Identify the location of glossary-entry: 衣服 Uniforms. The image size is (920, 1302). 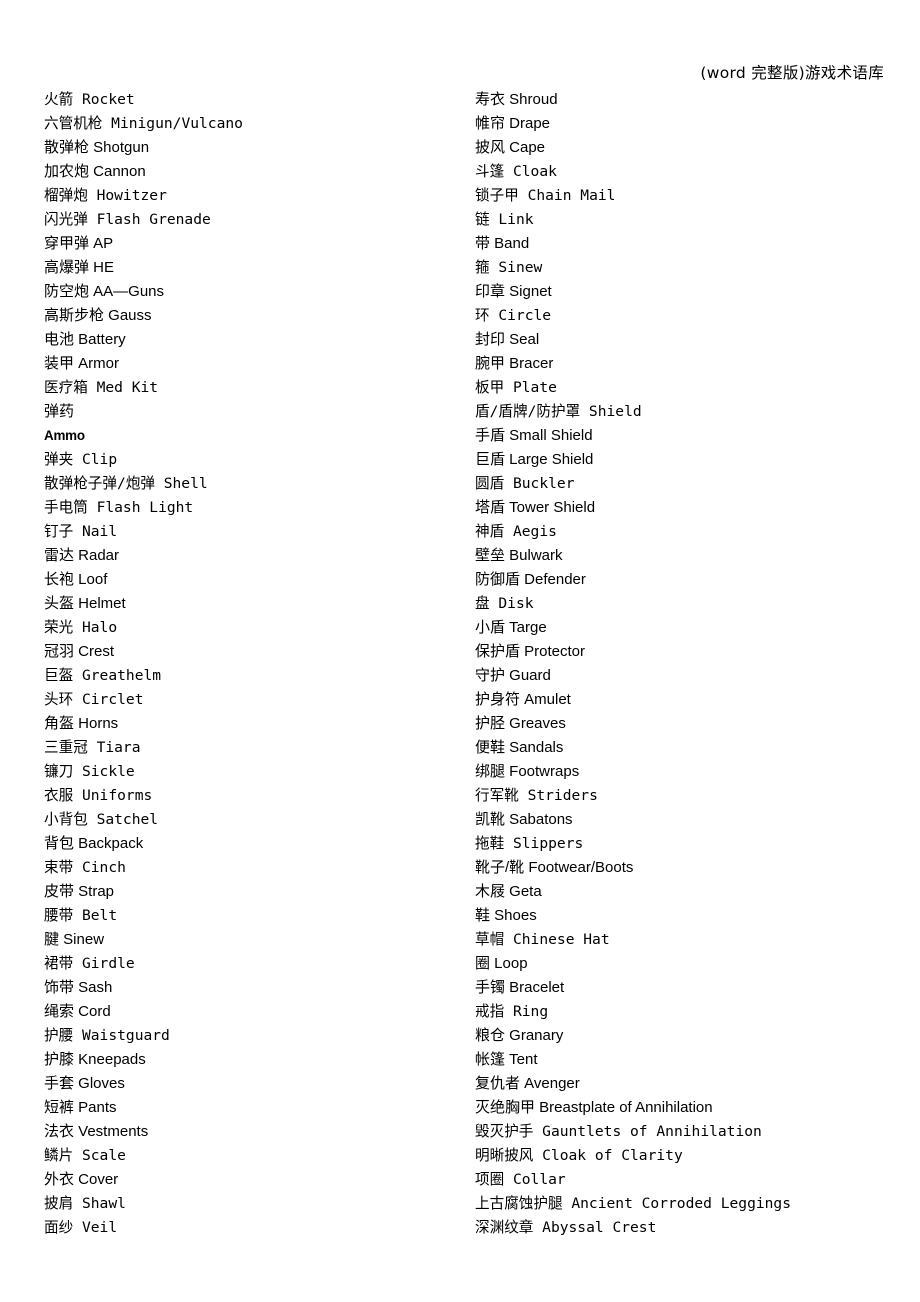
(98, 795).